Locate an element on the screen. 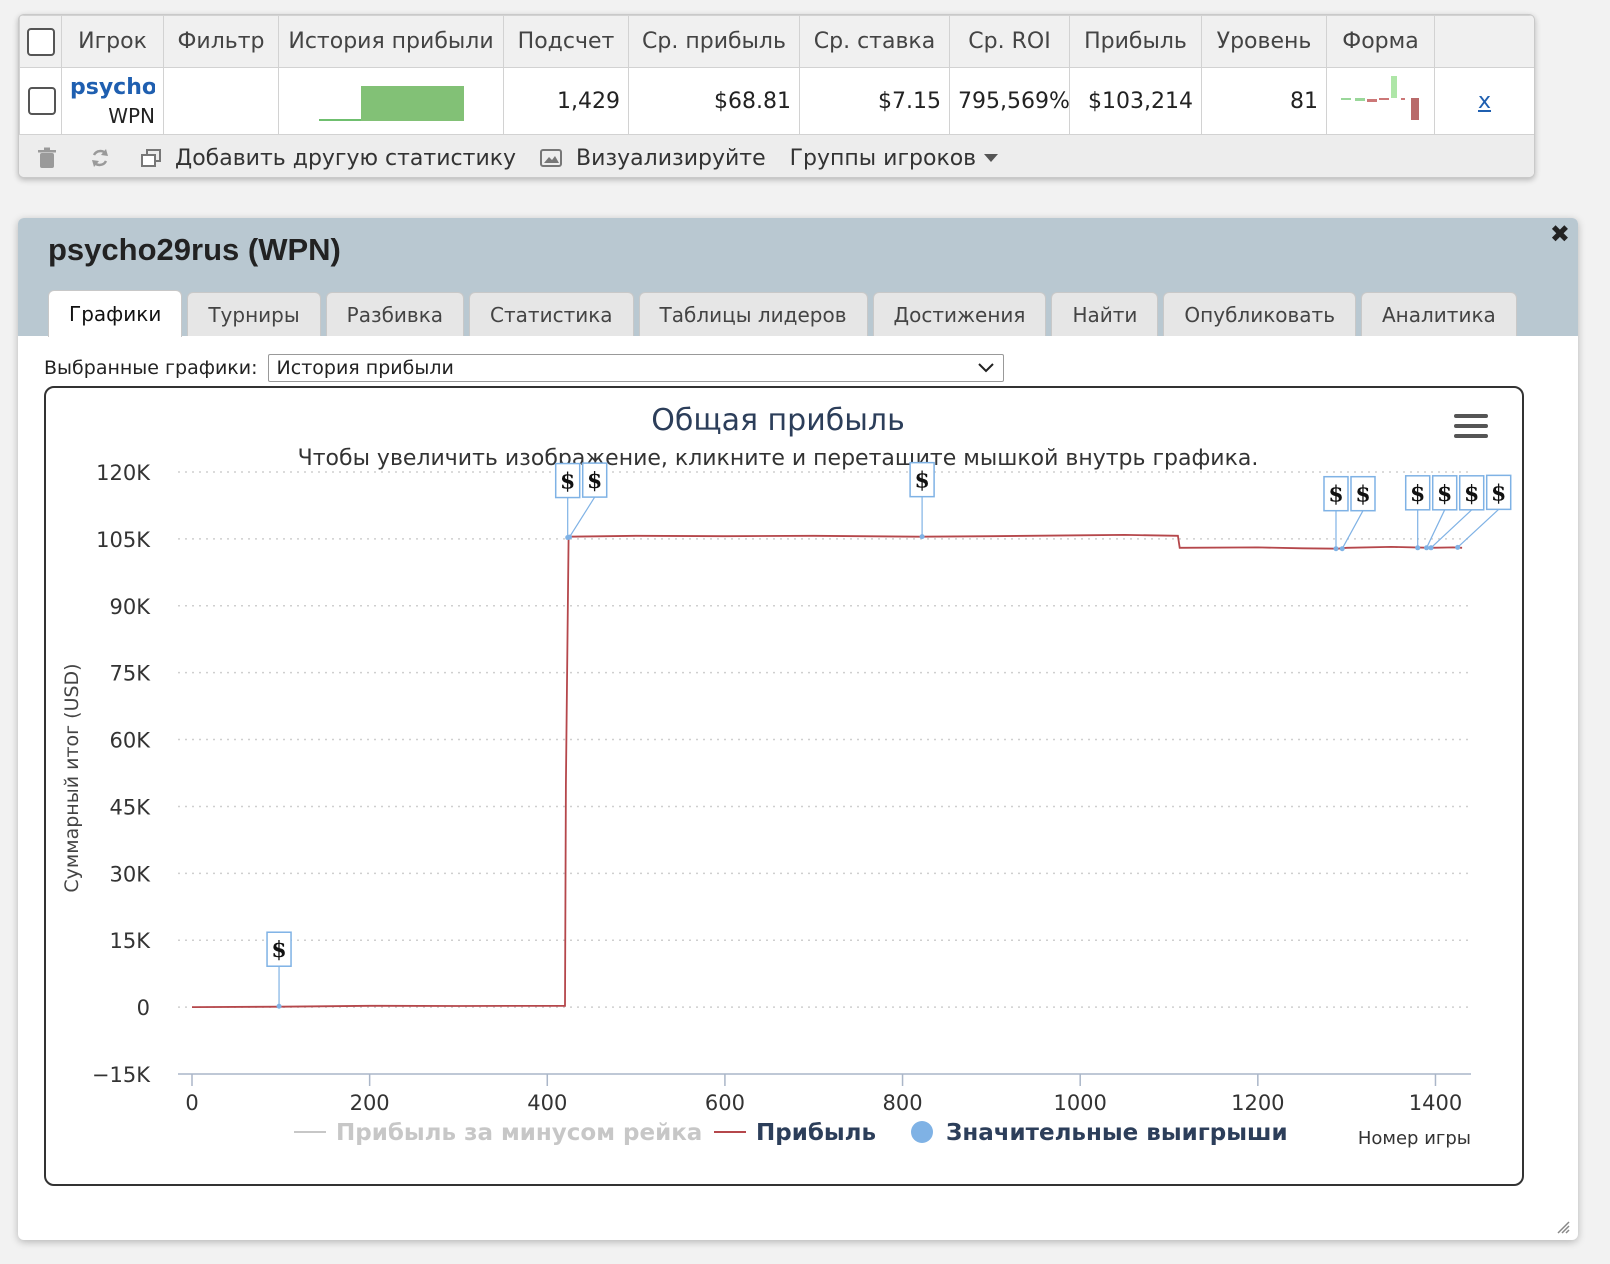 This screenshot has height=1264, width=1610. col-header-count: Подсчет is located at coordinates (566, 41).